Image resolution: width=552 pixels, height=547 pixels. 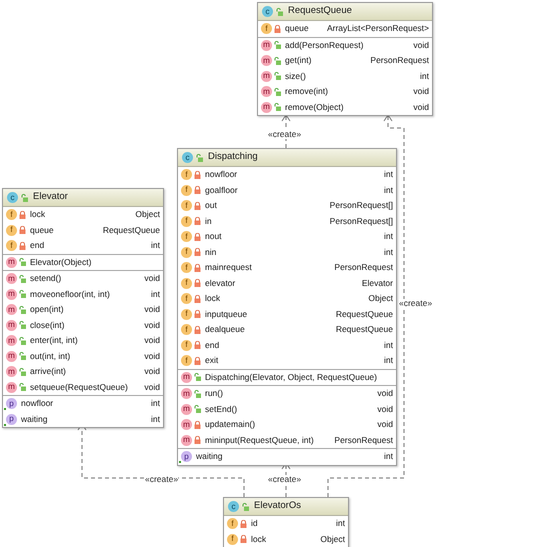 I want to click on member-type: Elevator, so click(x=377, y=283).